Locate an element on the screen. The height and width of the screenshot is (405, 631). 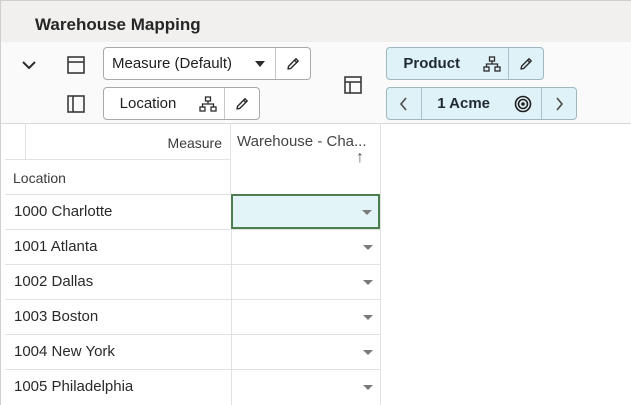
page-navigator: 1 Acme is located at coordinates (481, 103).